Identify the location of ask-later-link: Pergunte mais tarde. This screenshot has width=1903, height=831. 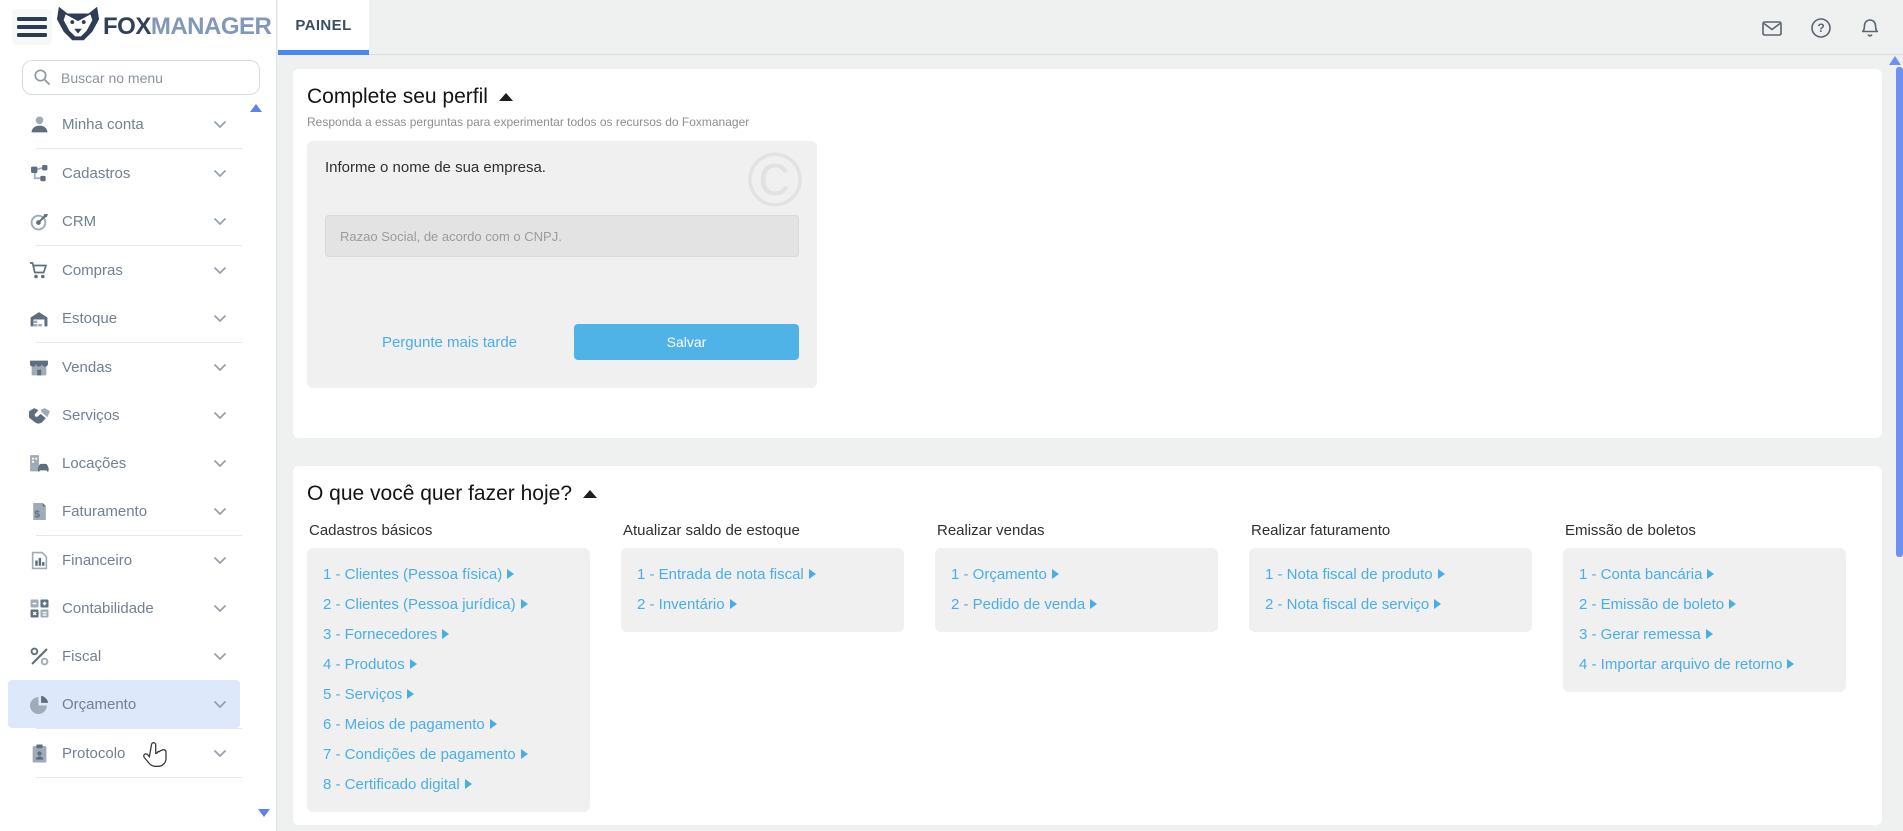
(449, 342).